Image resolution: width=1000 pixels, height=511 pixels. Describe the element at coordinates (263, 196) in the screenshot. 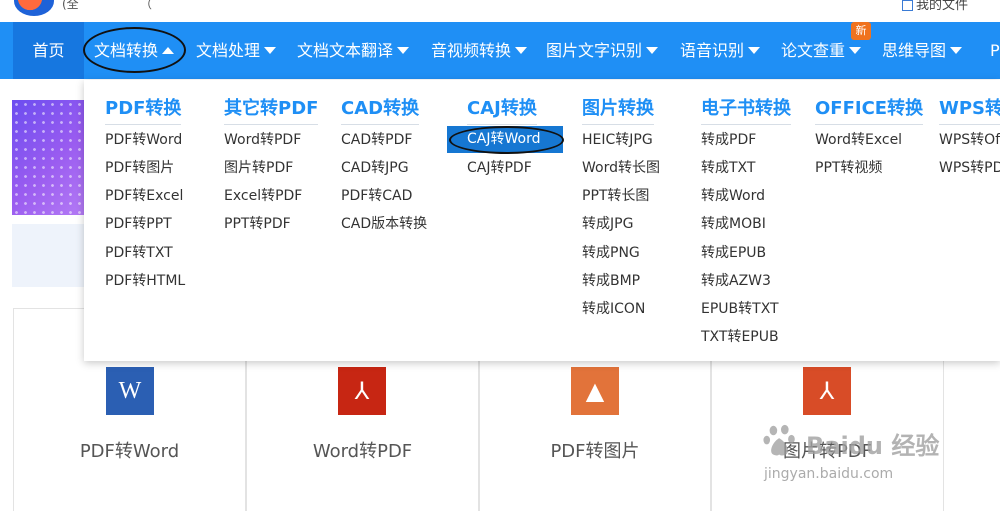

I see `menu-item: Excel转PDF` at that location.